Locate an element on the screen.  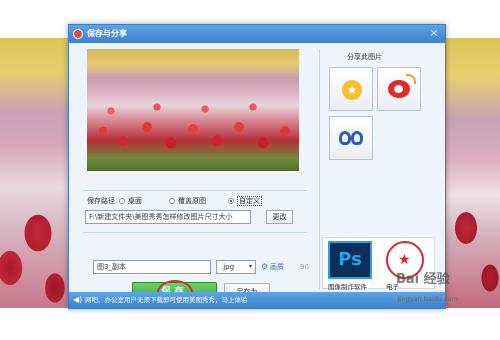
background-tulip-photo-right is located at coordinates (473, 173).